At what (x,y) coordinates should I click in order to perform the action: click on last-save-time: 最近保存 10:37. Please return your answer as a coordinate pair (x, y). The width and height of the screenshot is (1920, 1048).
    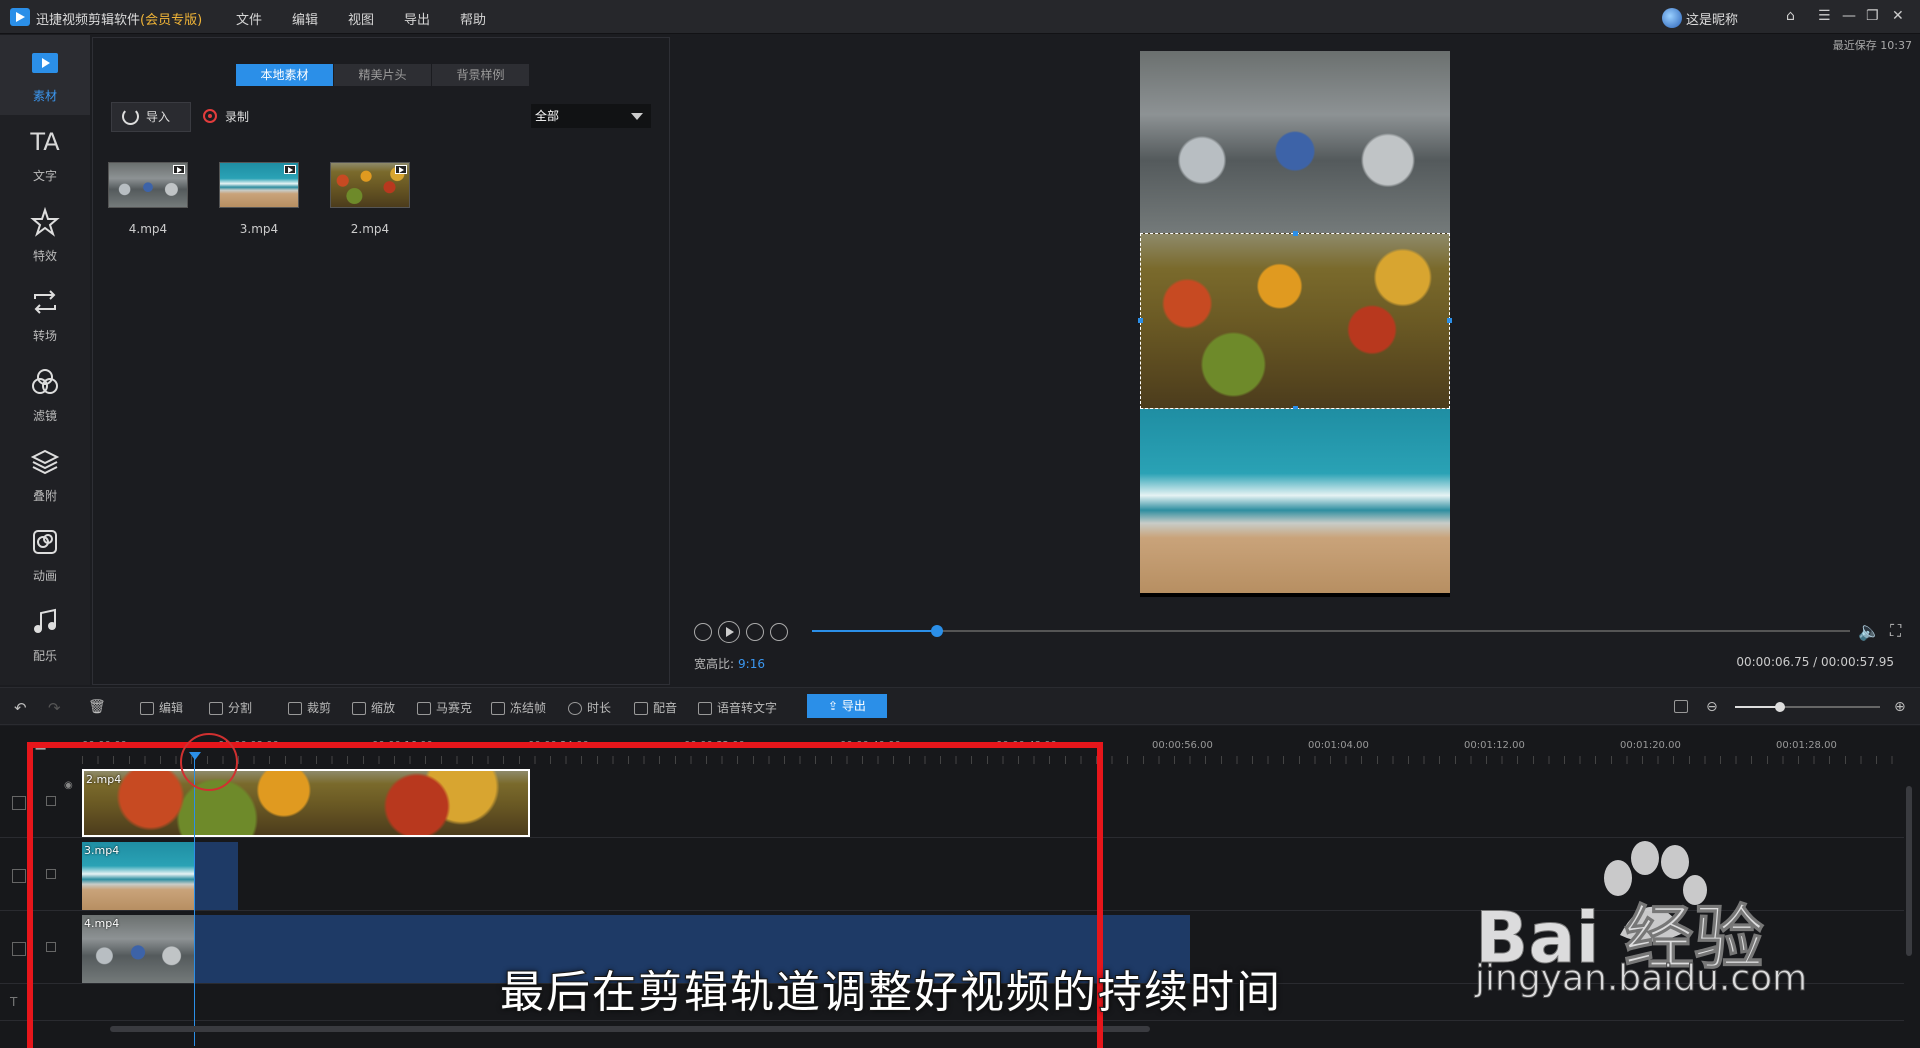
    Looking at the image, I should click on (1872, 45).